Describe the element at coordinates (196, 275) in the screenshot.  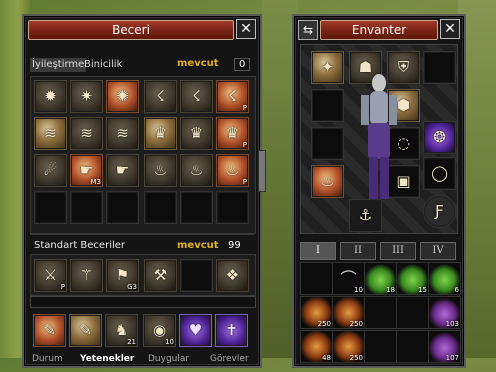
I see `standard-skill-slot-empty` at that location.